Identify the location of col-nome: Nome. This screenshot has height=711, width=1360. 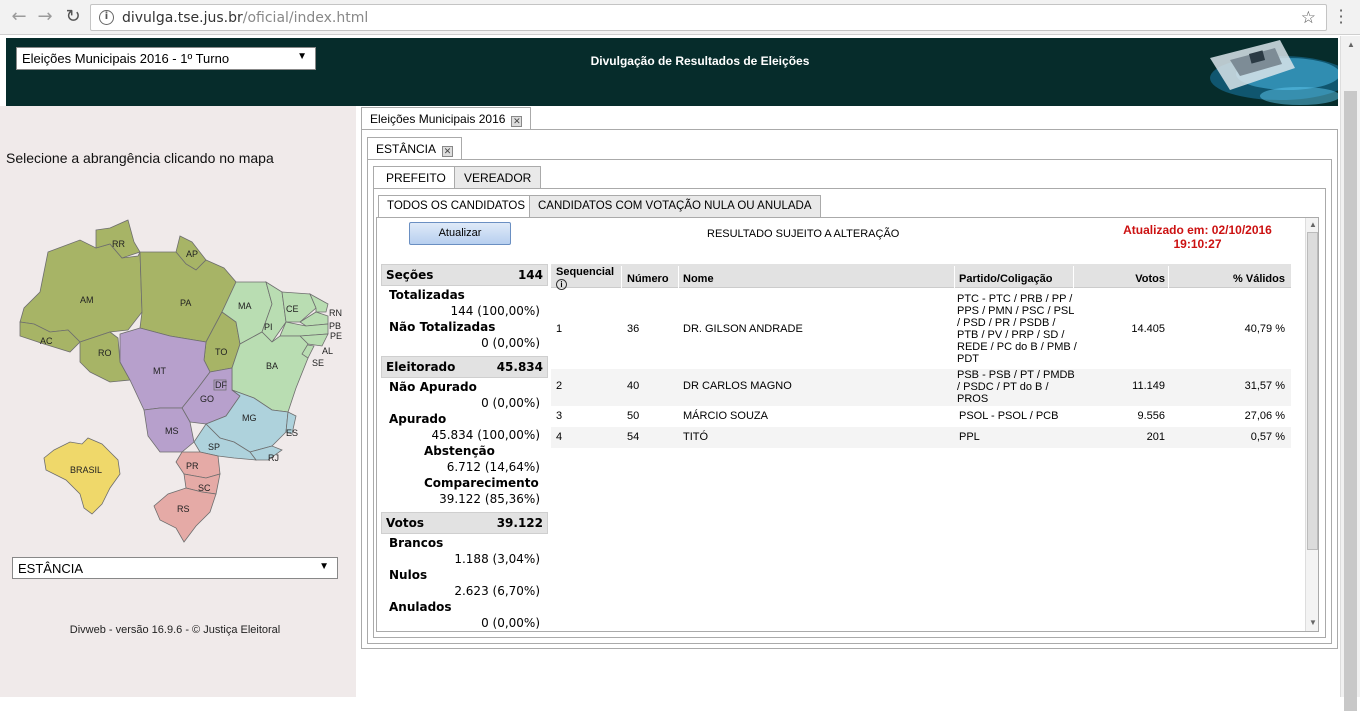
(698, 279).